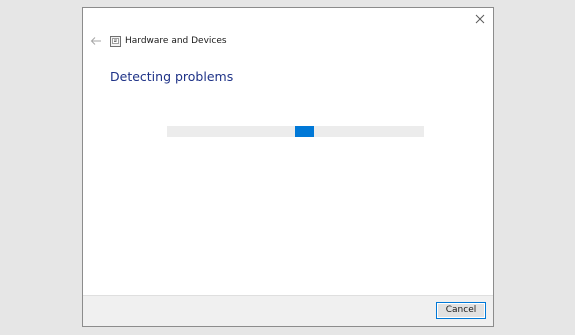 Image resolution: width=575 pixels, height=335 pixels. I want to click on back-button, so click(96, 41).